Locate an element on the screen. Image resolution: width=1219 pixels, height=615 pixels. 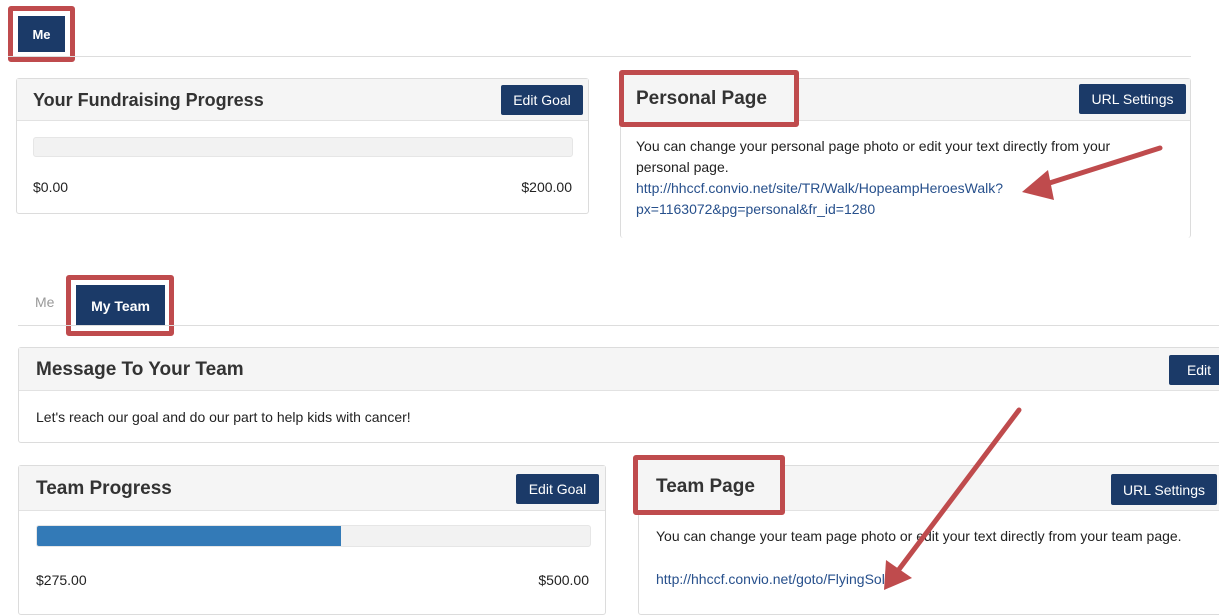
team-progress-bar is located at coordinates (313, 536).